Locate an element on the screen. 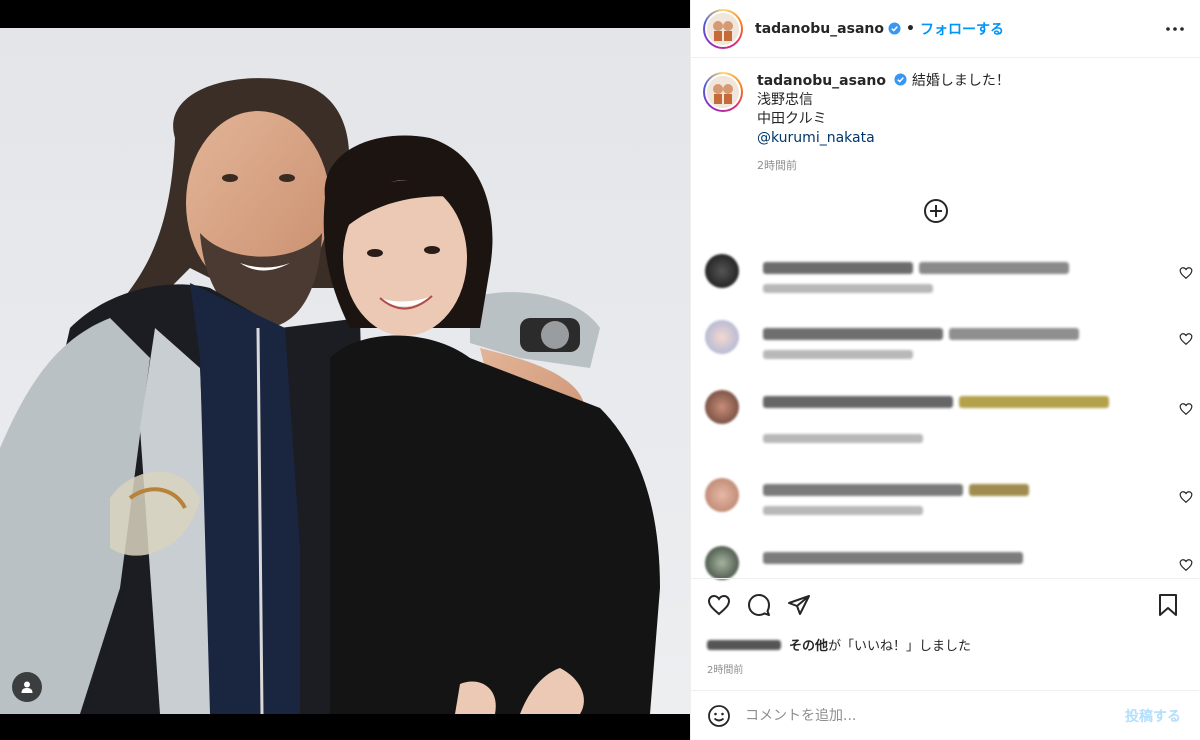 Image resolution: width=1200 pixels, height=740 pixels. emoji-icon is located at coordinates (719, 716).